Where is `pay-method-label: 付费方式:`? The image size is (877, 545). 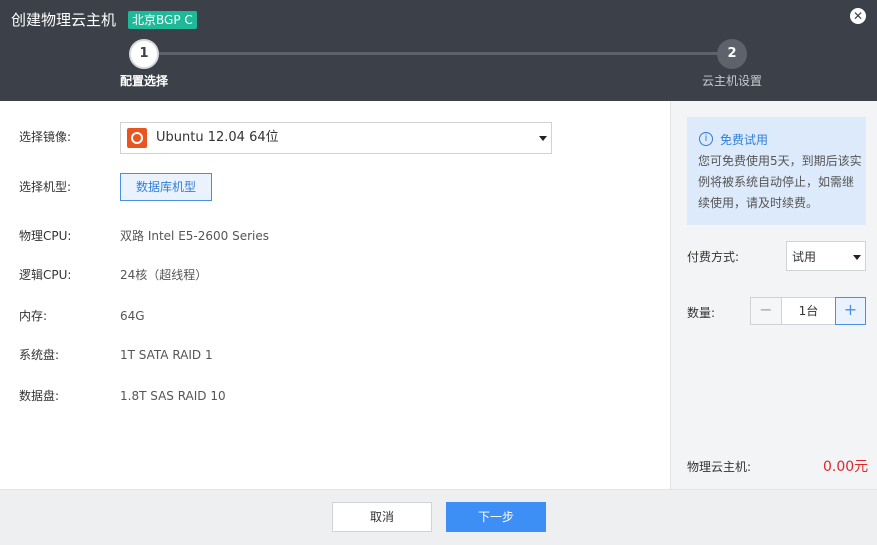
pay-method-label: 付费方式: is located at coordinates (713, 257).